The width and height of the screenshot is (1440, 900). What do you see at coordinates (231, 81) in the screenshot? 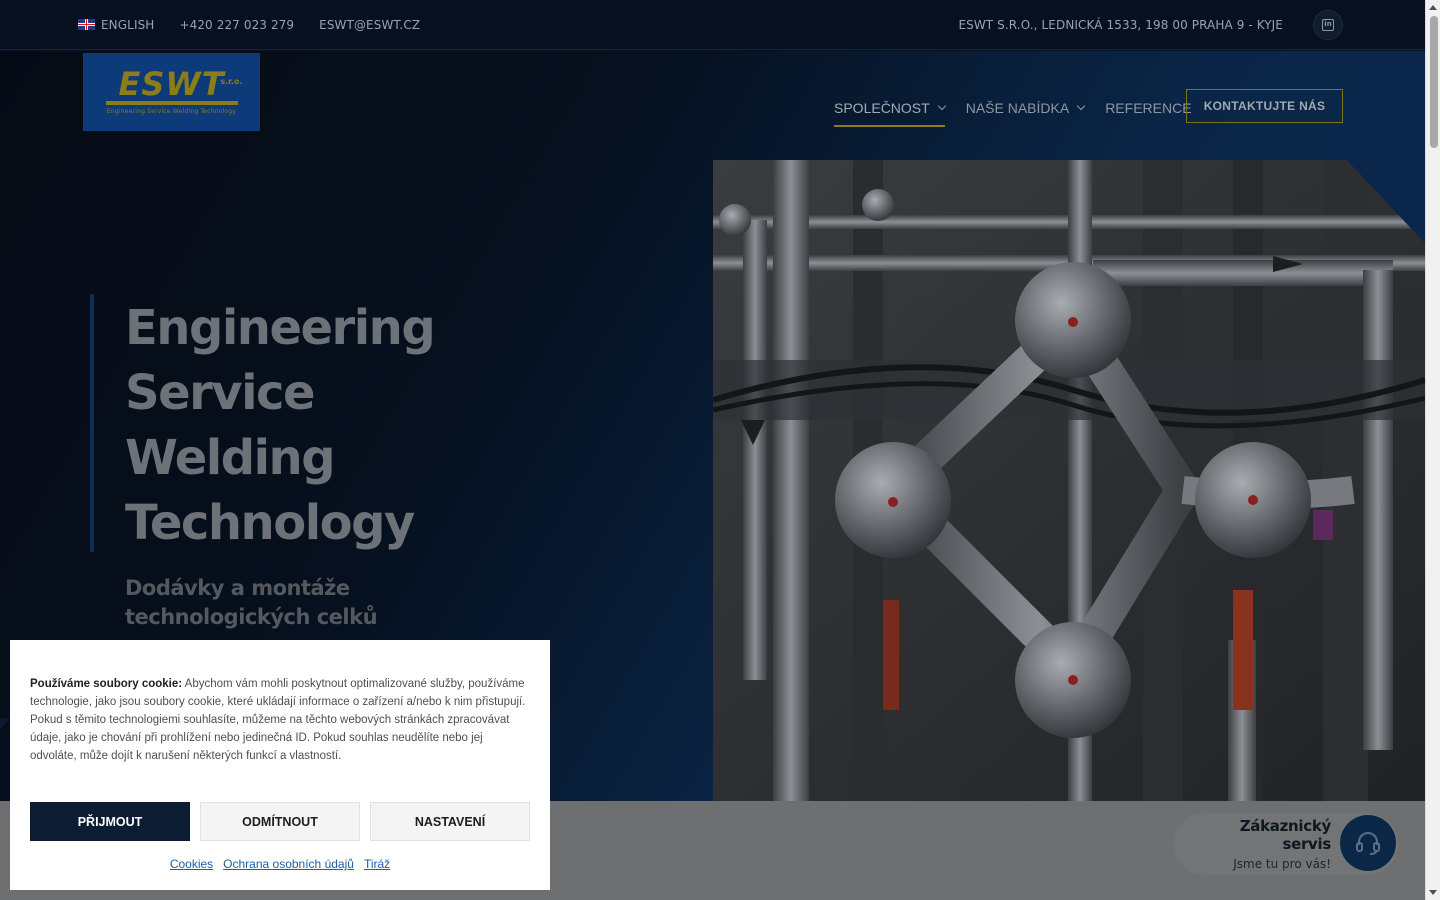
I see `logo-suffix: s.r.o.` at bounding box center [231, 81].